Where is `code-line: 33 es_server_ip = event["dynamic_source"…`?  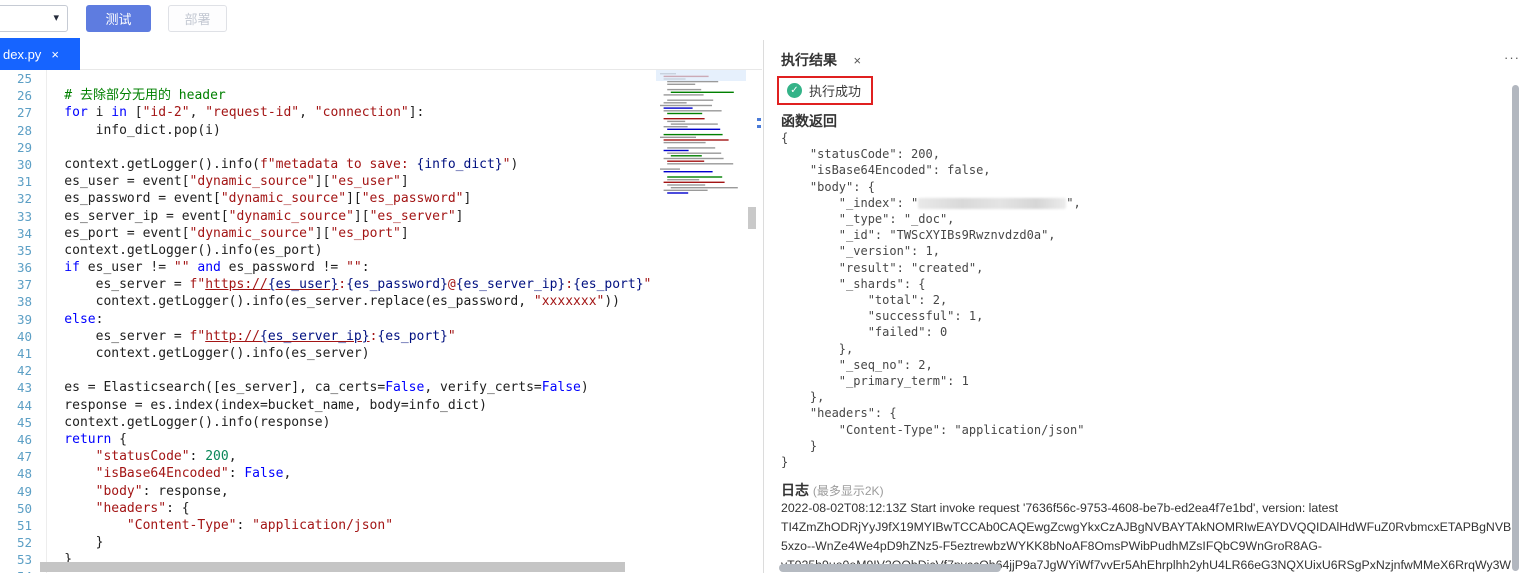 code-line: 33 es_server_ip = event["dynamic_source"… is located at coordinates (381, 216).